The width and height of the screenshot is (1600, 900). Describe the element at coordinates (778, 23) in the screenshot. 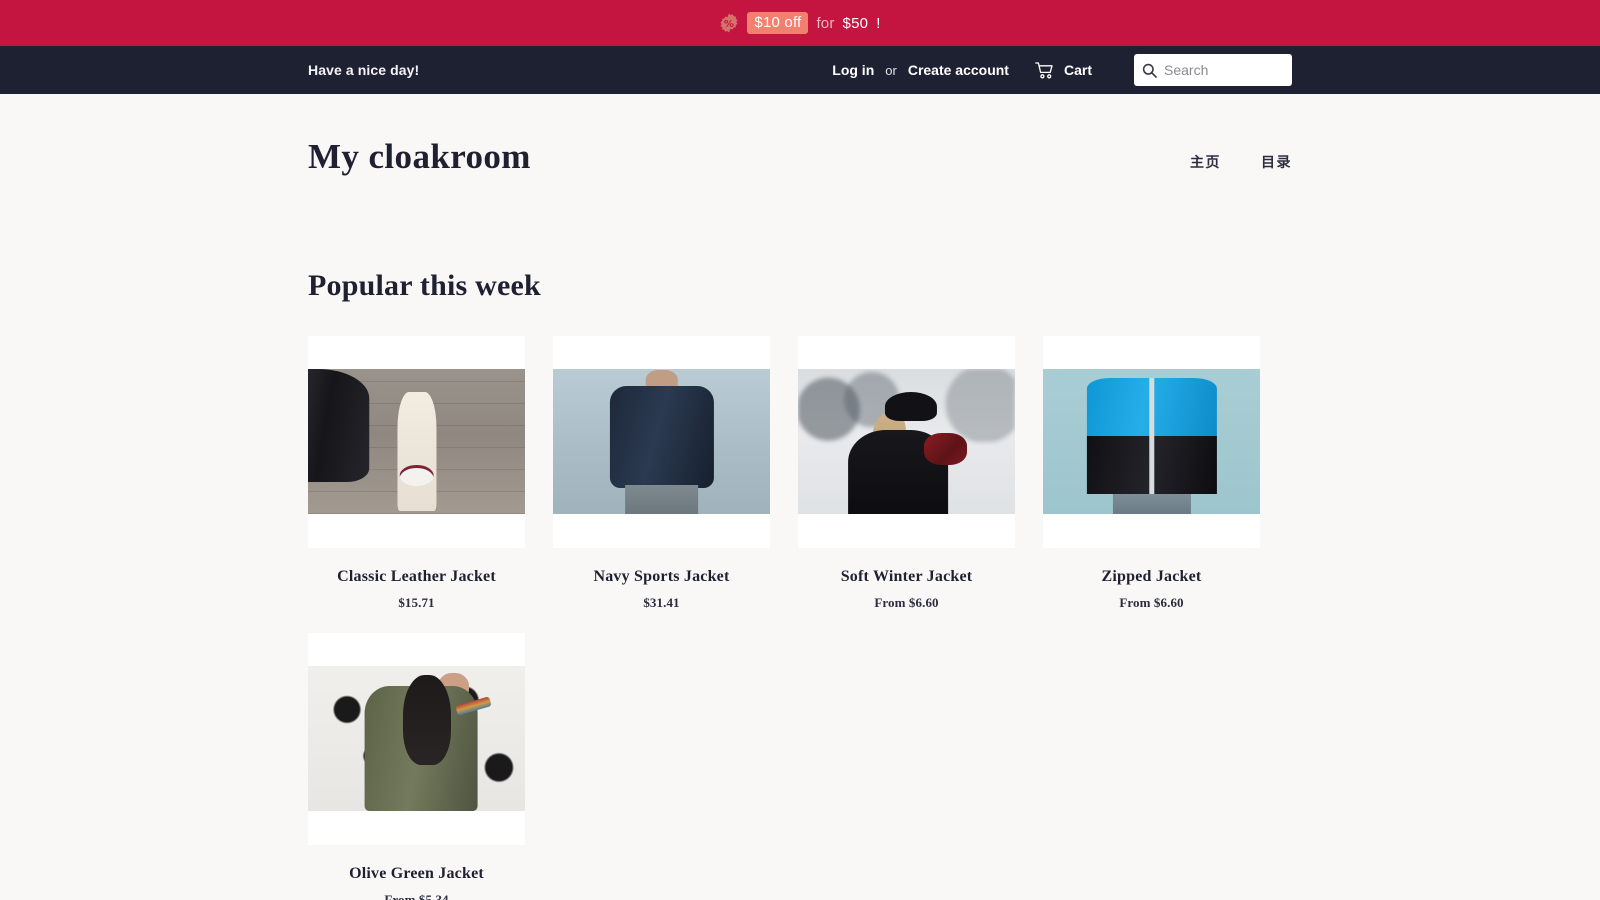

I see `promo-offer-pill: $10 off` at that location.